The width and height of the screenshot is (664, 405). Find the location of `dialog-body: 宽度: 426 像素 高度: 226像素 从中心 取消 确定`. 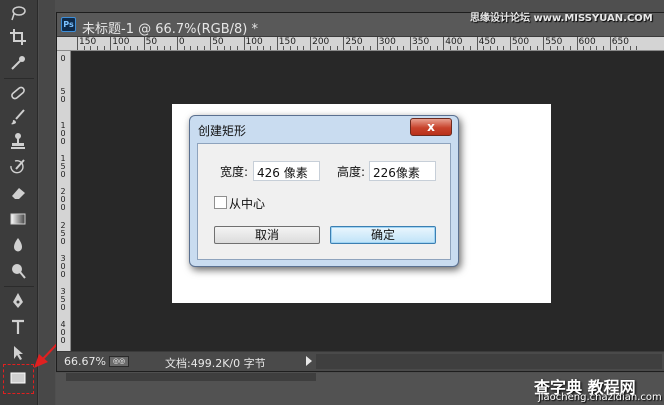

dialog-body: 宽度: 426 像素 高度: 226像素 从中心 取消 确定 is located at coordinates (324, 201).